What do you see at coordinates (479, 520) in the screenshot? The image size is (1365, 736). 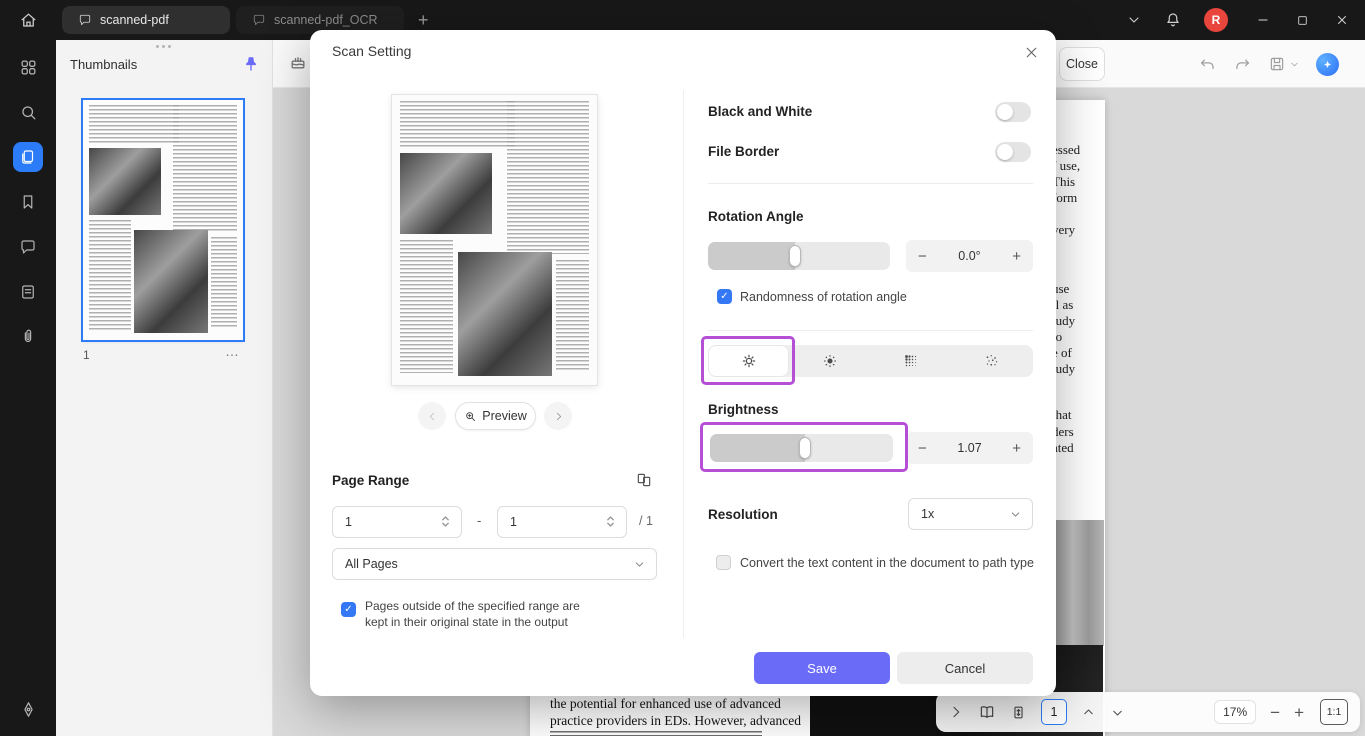 I see `range-dash: -` at bounding box center [479, 520].